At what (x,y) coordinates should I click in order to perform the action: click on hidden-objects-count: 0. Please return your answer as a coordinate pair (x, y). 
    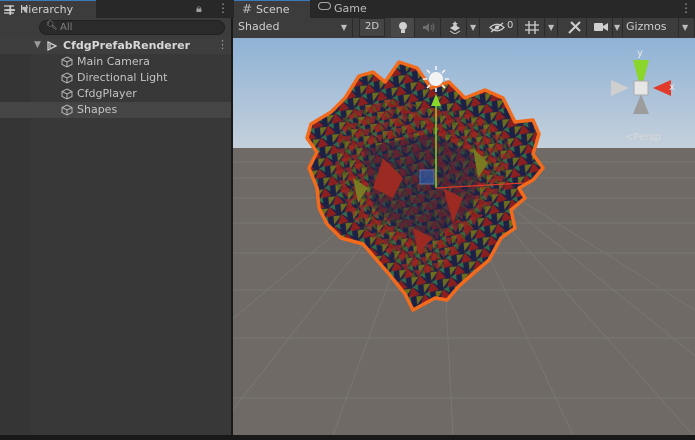
    Looking at the image, I should click on (510, 25).